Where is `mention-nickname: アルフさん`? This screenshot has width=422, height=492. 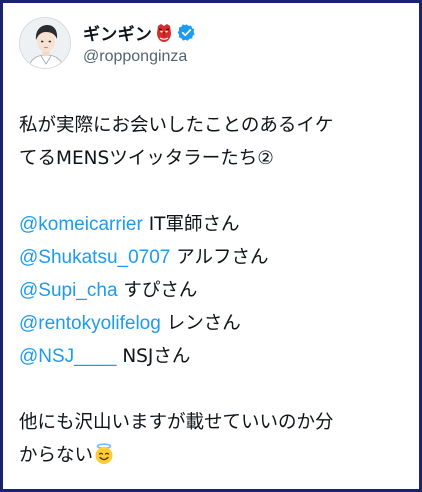 mention-nickname: アルフさん is located at coordinates (219, 257).